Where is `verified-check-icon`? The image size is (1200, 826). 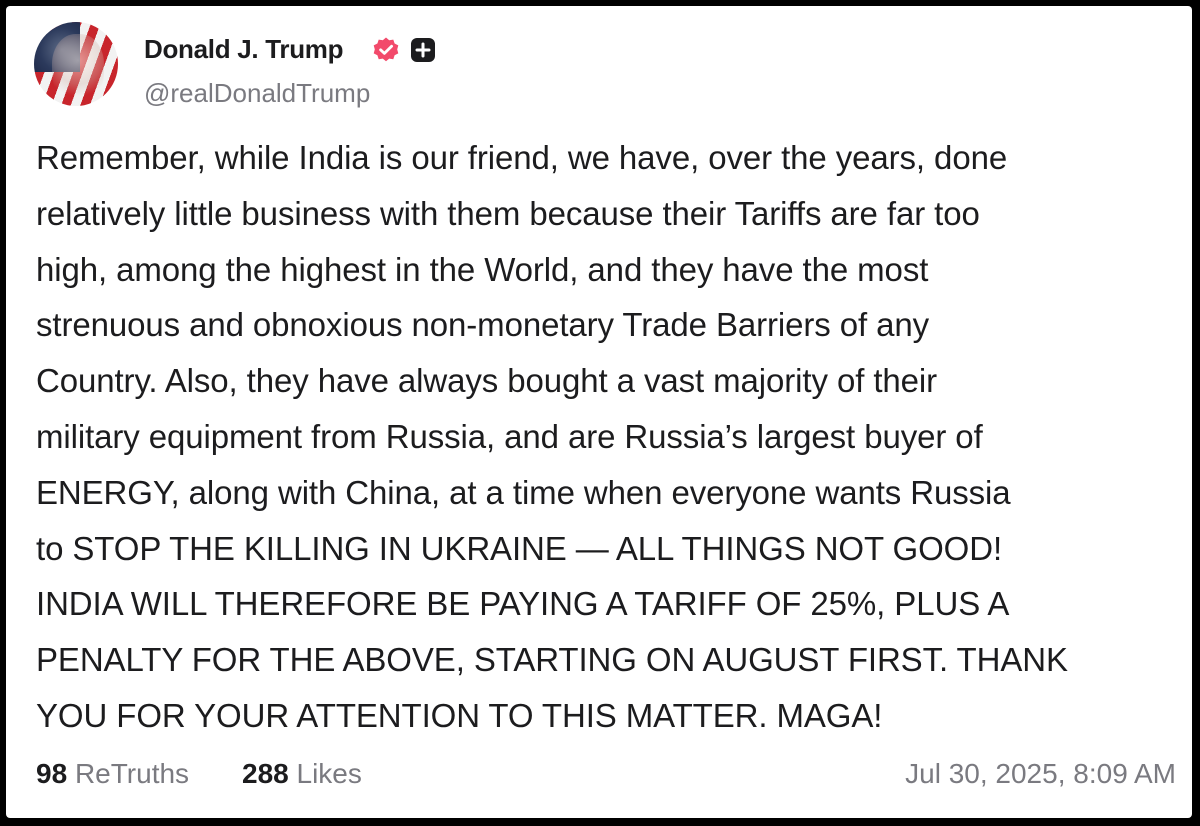
verified-check-icon is located at coordinates (386, 49).